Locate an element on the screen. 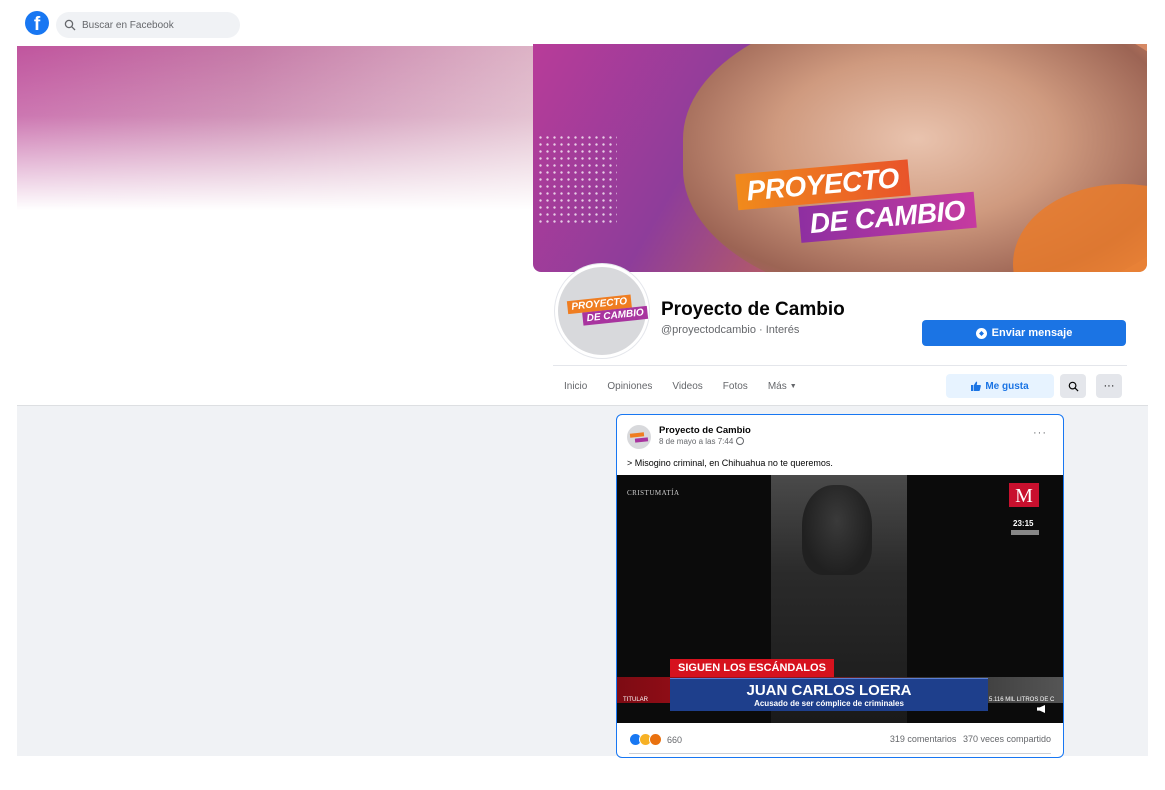  page-nav: Inicio Opiniones Videos Fotos Más ▼ is located at coordinates (680, 386).